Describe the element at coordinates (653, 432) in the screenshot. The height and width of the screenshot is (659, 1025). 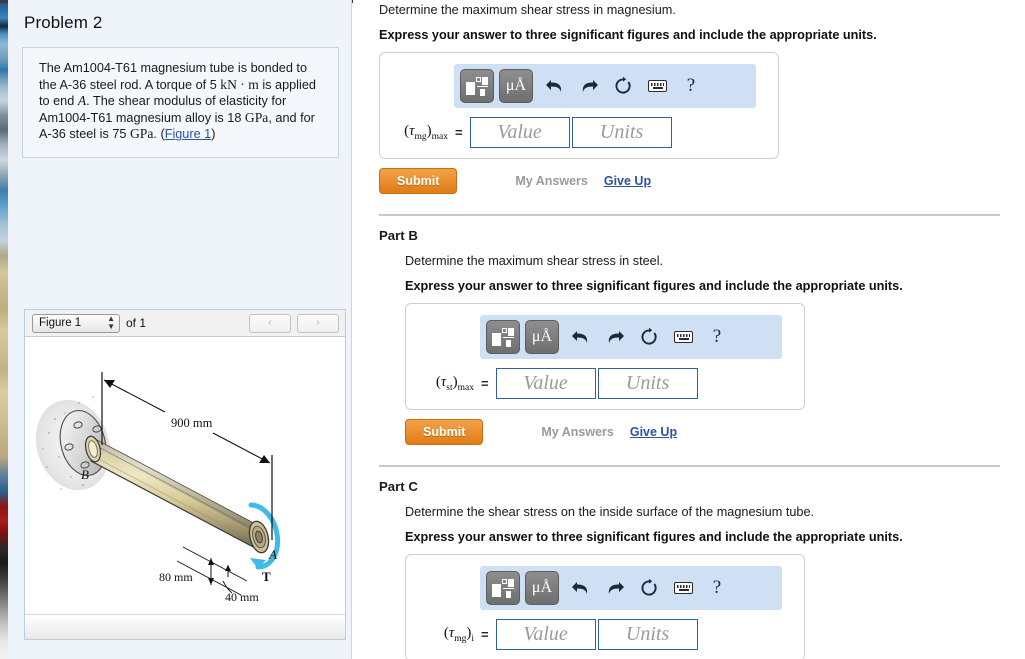
I see `part-b-give-up: Give Up` at that location.